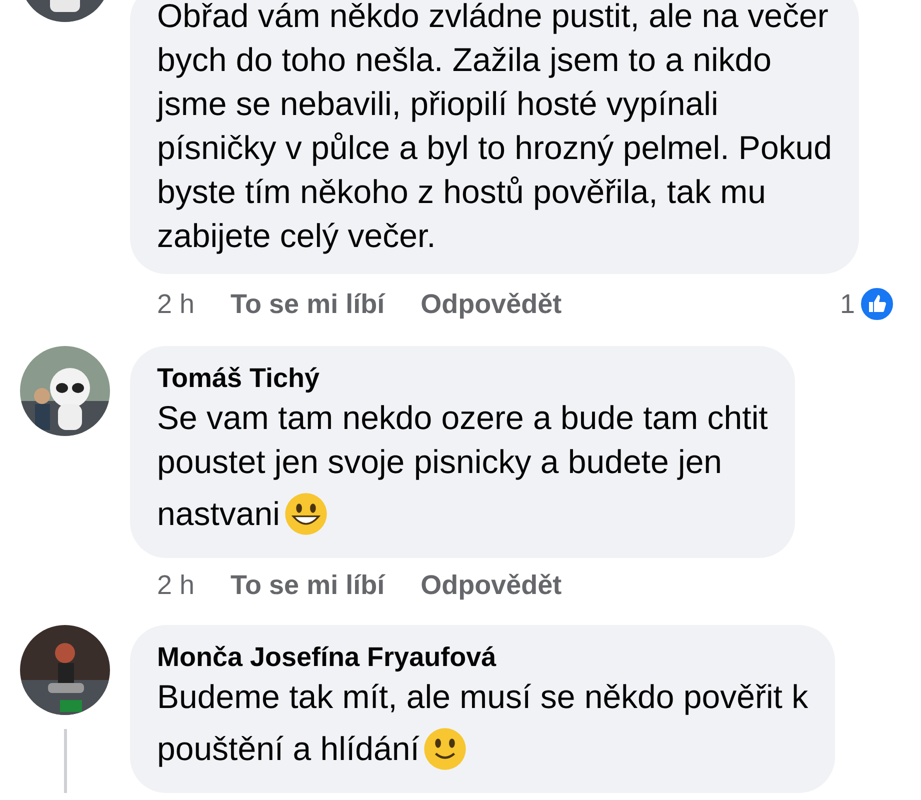 The image size is (921, 800). I want to click on author-name: Monča Josefína Fryaufová, so click(482, 657).